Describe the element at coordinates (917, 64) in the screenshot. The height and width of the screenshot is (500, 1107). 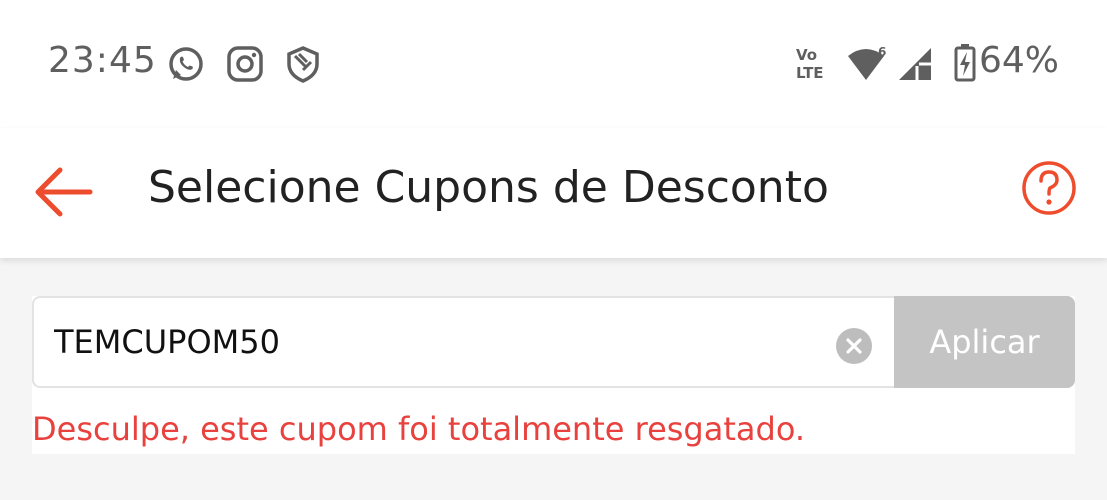
I see `signal-icon` at that location.